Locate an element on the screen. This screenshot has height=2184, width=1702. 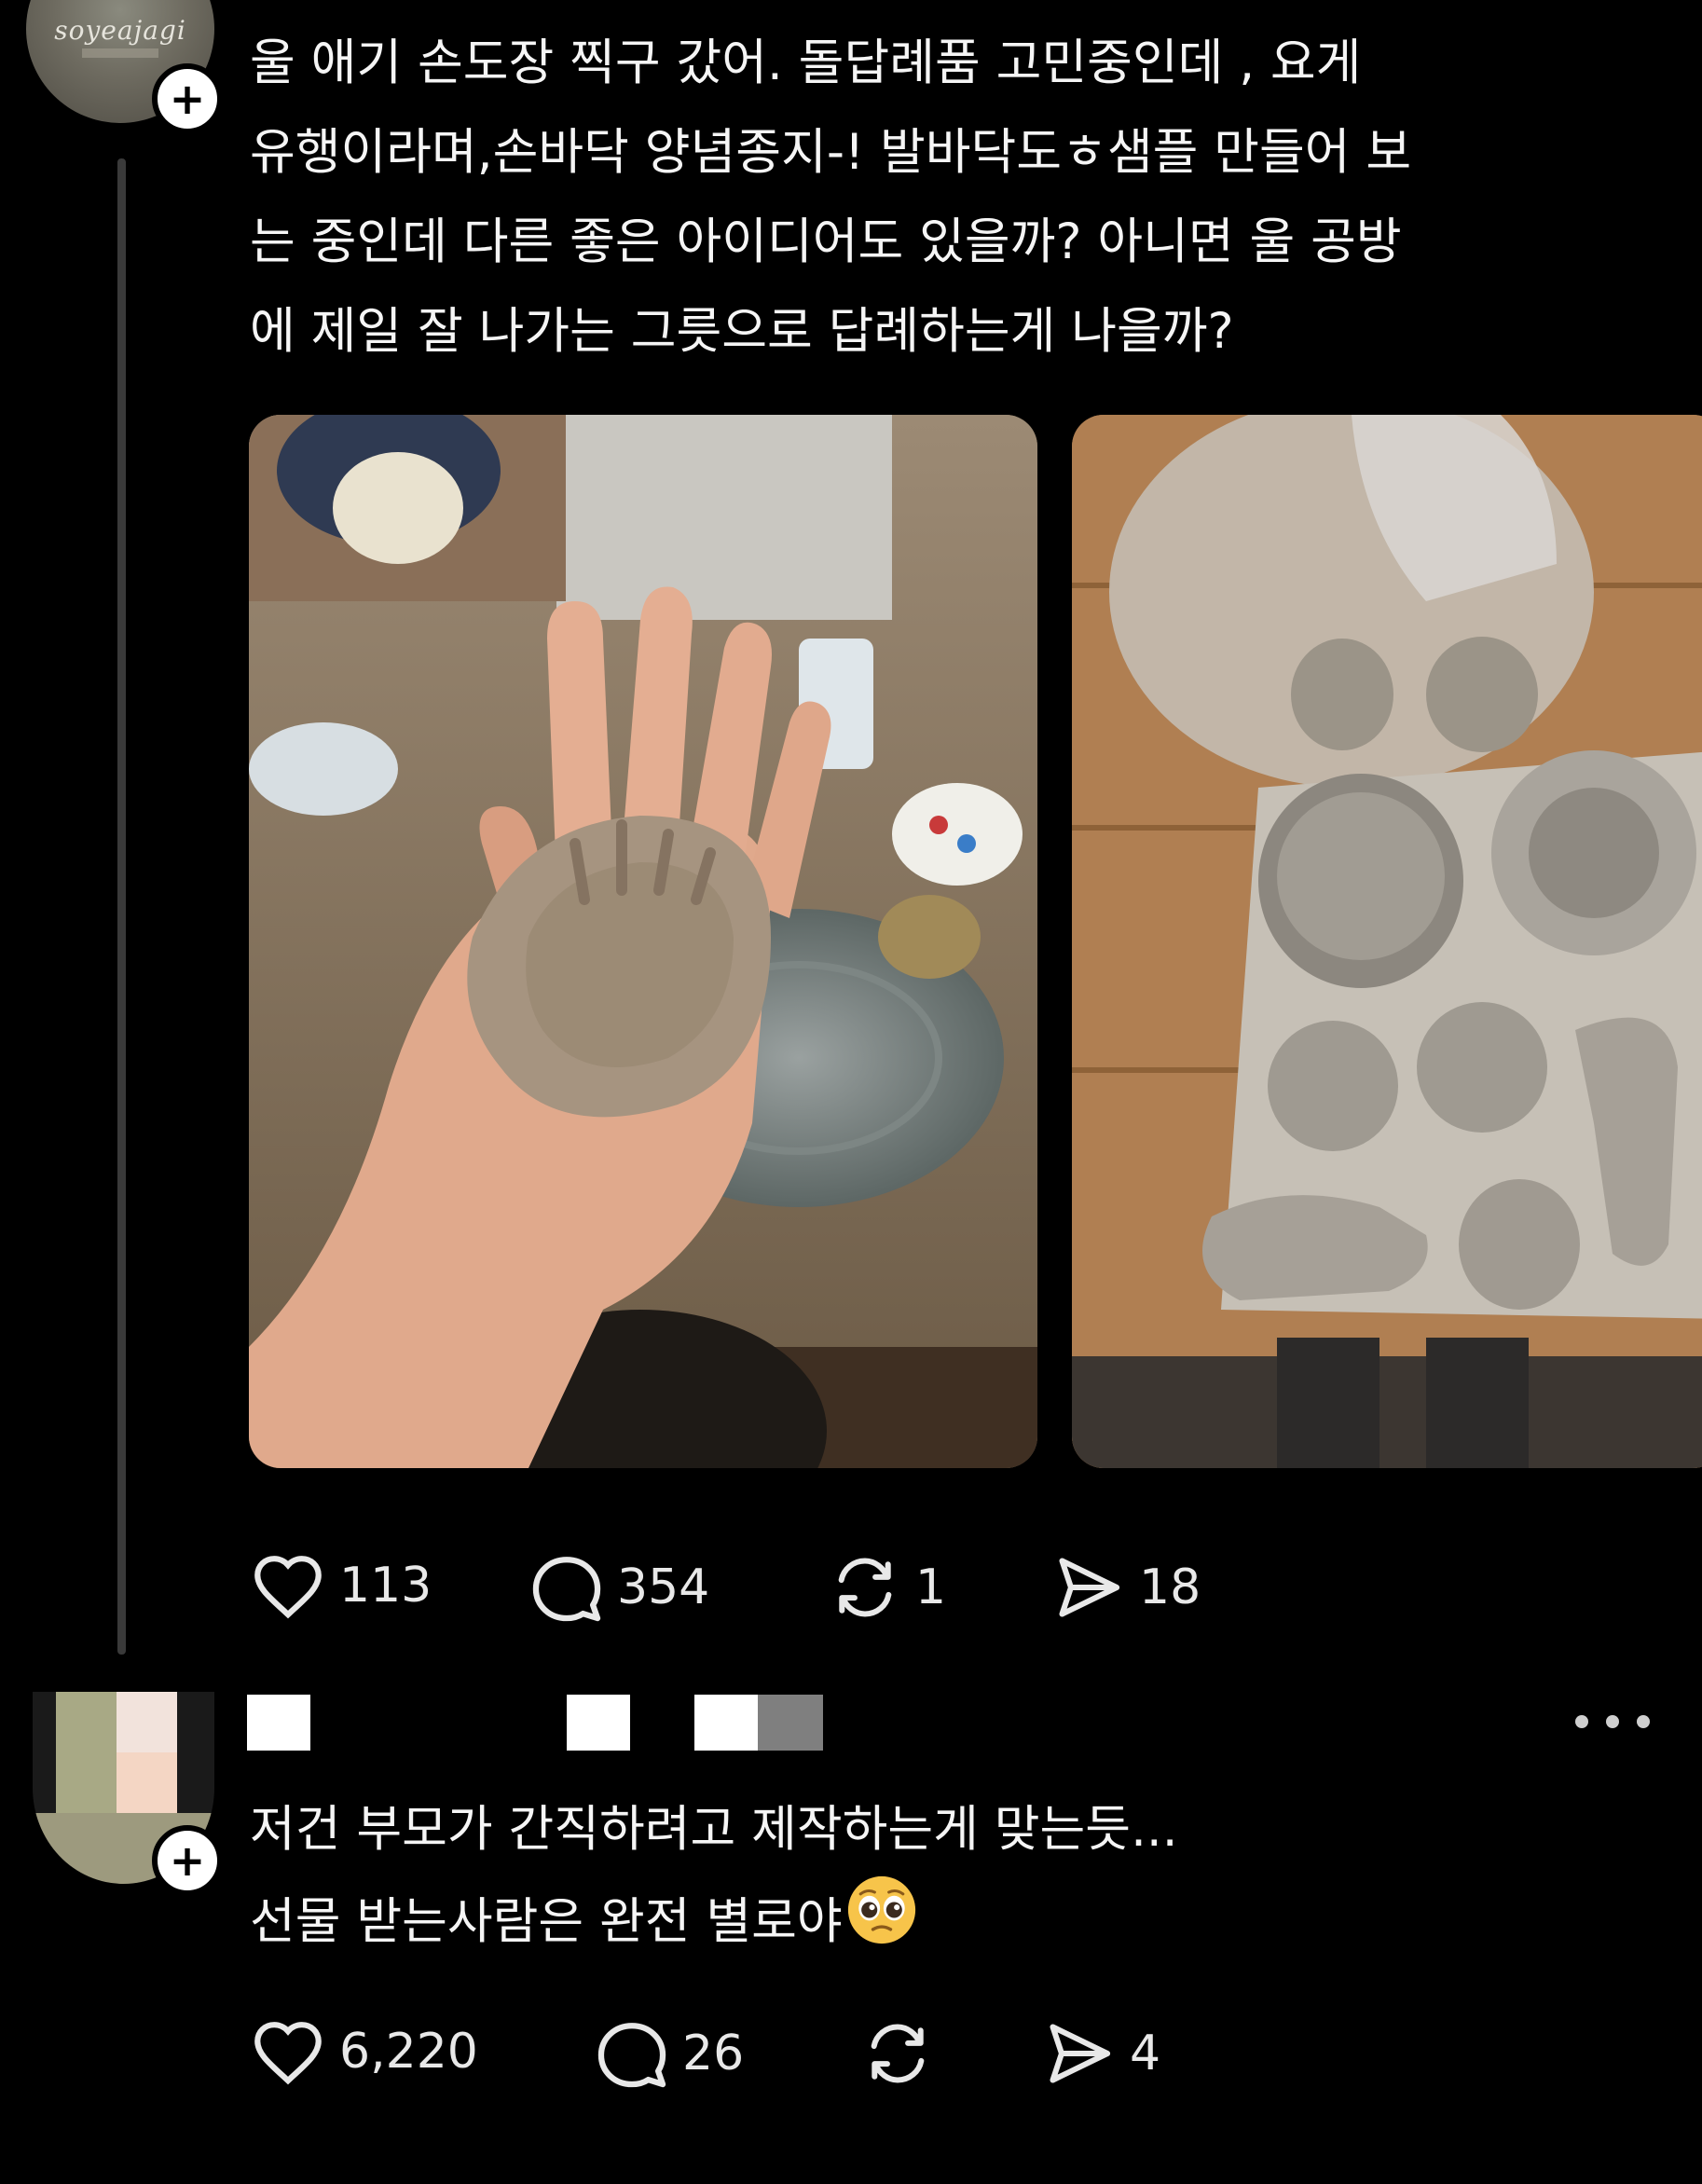
repost-button is located at coordinates (904, 2053).